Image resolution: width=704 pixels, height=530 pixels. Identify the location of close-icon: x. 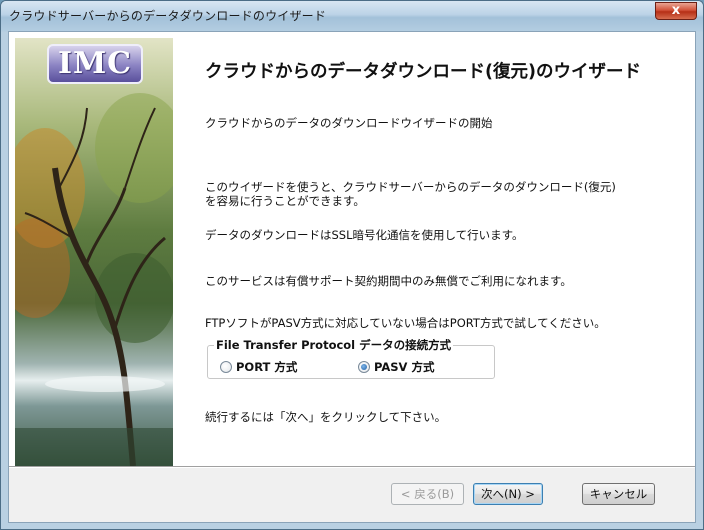
(676, 10).